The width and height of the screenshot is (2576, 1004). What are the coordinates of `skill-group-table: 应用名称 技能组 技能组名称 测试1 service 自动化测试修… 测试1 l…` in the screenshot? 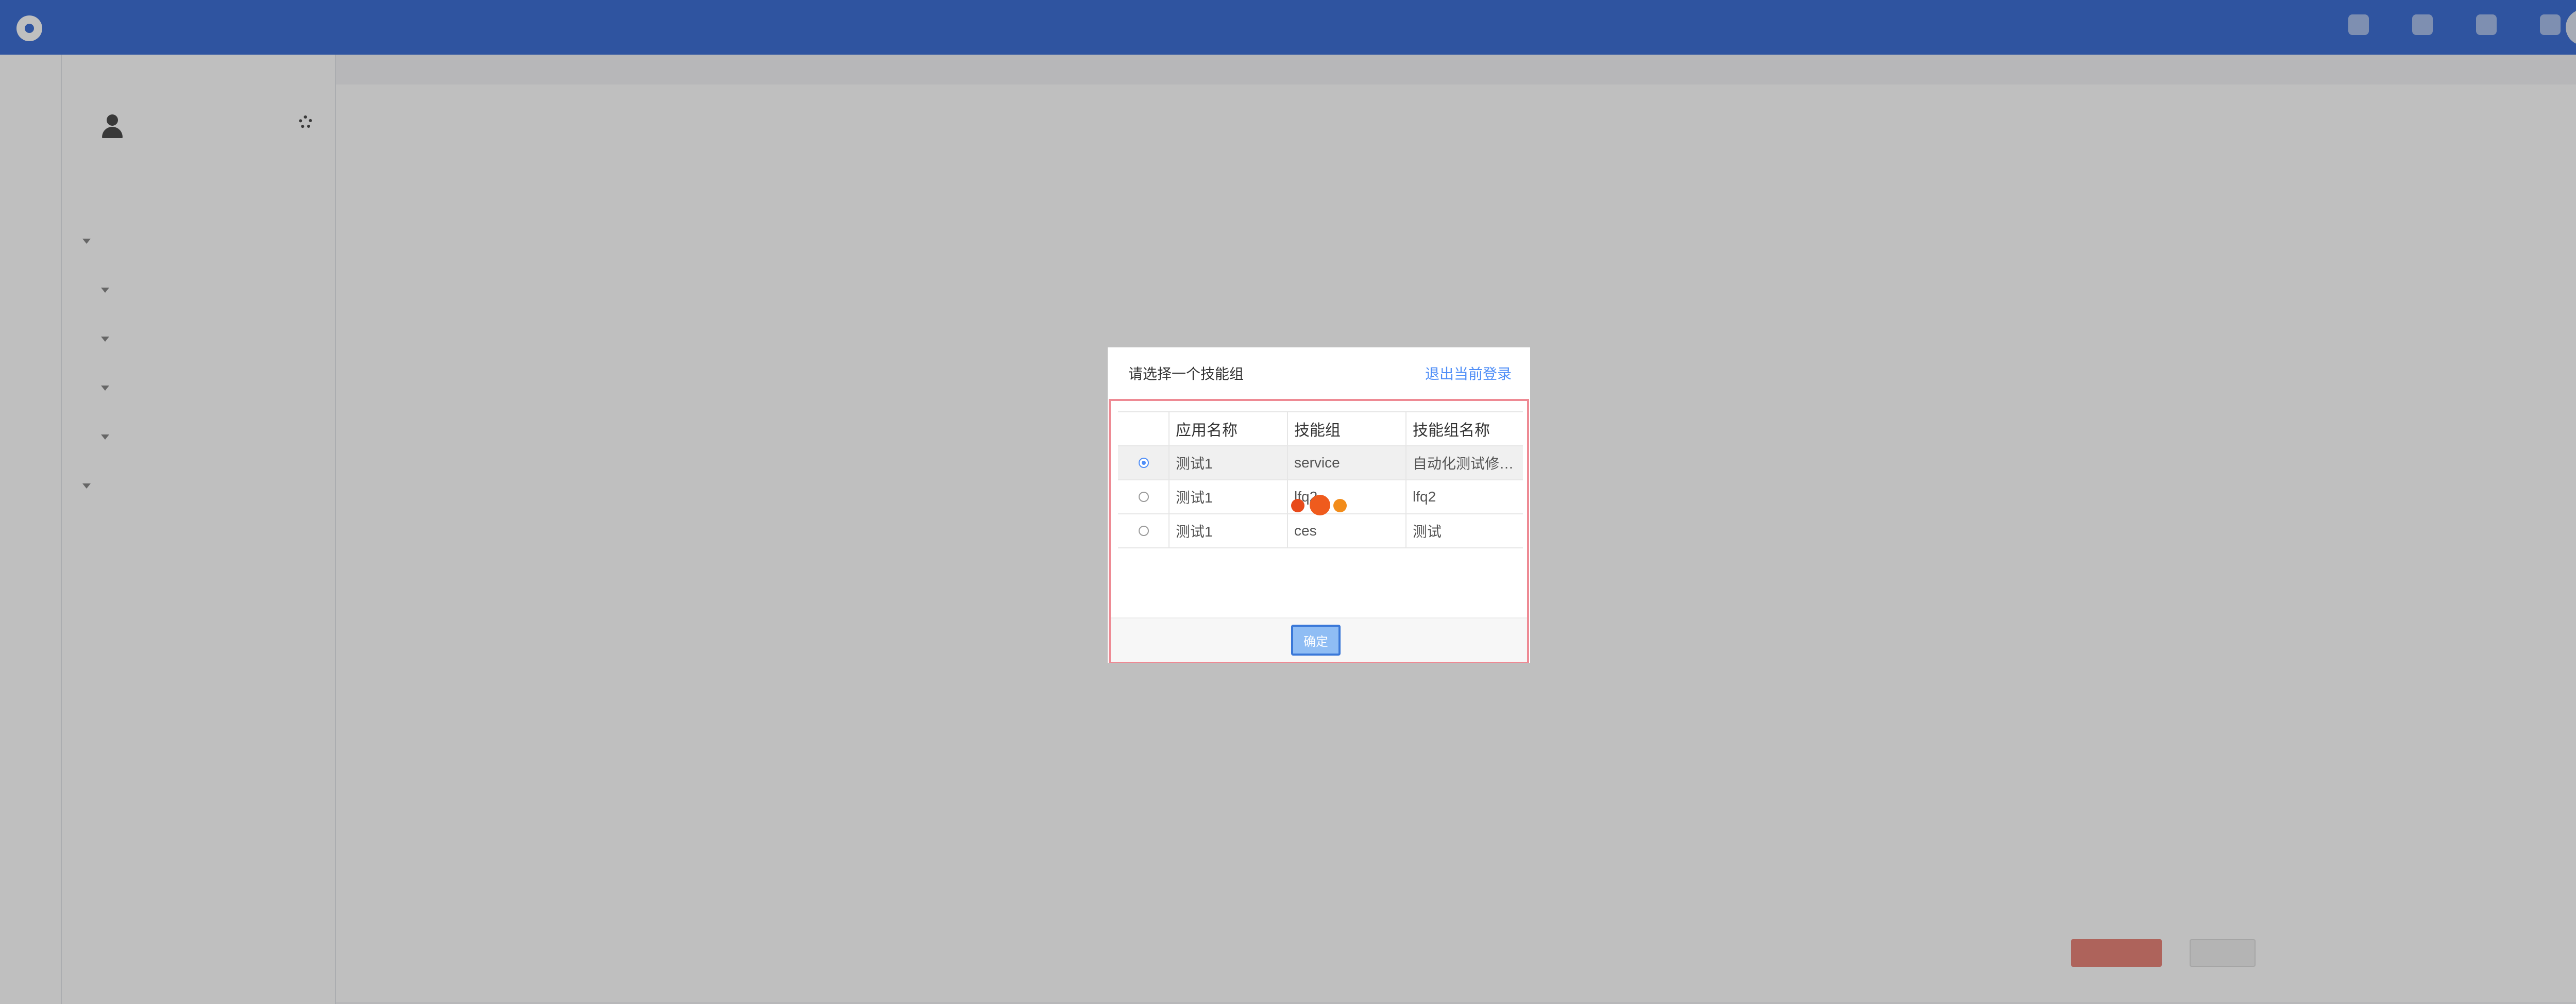 It's located at (1320, 480).